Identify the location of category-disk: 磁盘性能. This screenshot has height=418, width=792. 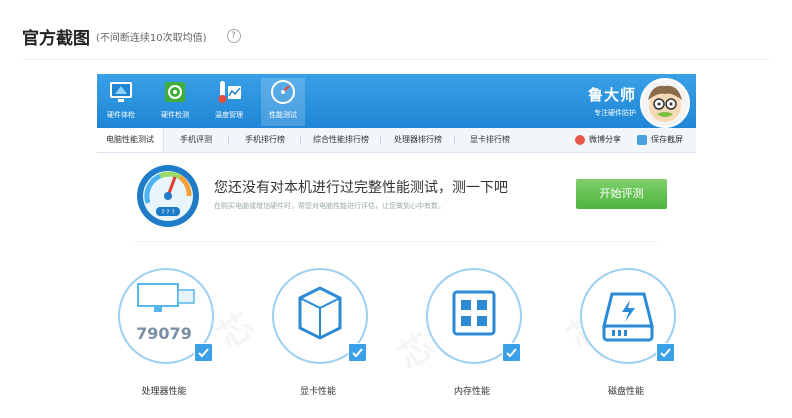
(628, 343).